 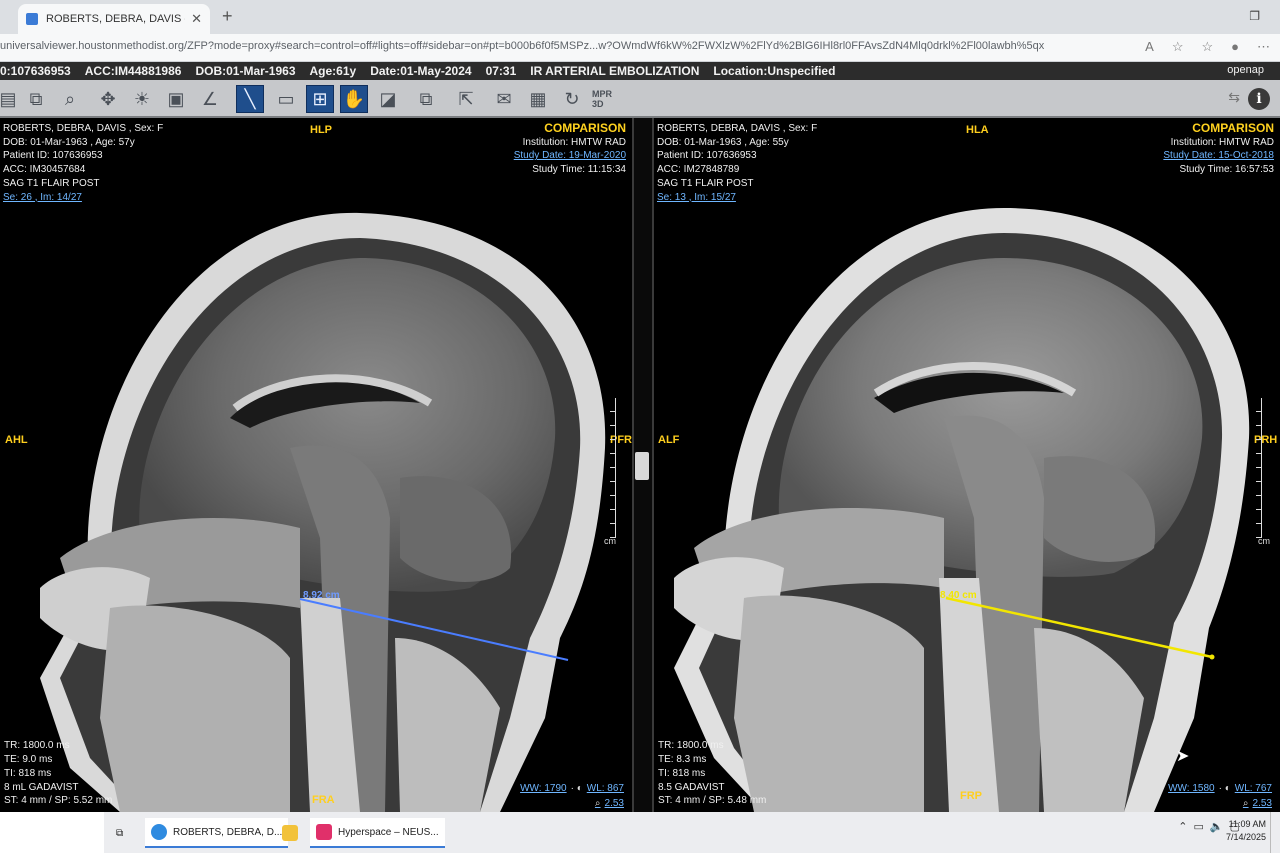 I want to click on taskbar-clock: 11:09 AM 7/14/2025, so click(x=1246, y=831).